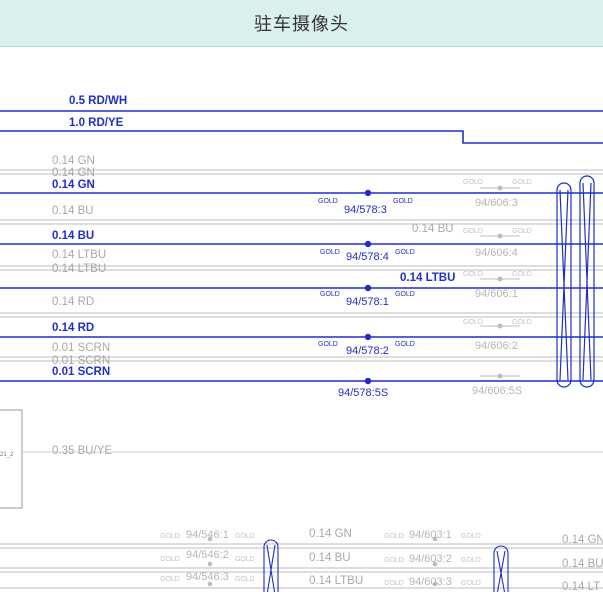 The image size is (603, 592). I want to click on ghost-connector: 94/606:4, so click(496, 253).